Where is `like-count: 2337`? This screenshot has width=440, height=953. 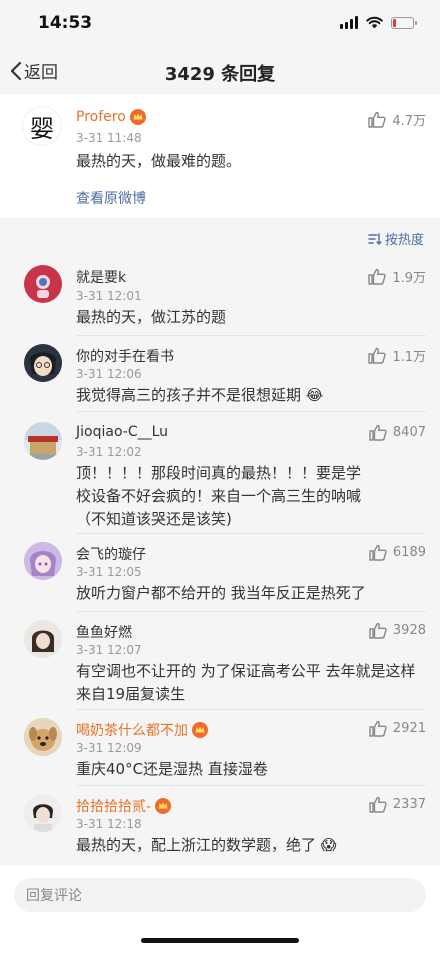 like-count: 2337 is located at coordinates (409, 804).